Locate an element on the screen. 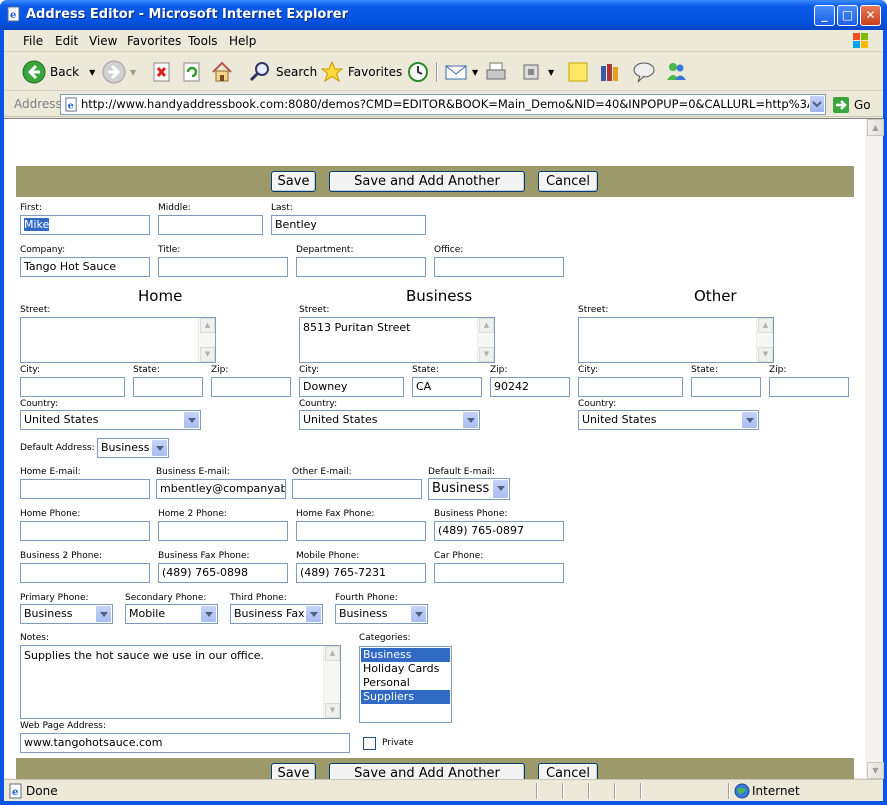 The height and width of the screenshot is (805, 887). middle-name-input is located at coordinates (210, 225).